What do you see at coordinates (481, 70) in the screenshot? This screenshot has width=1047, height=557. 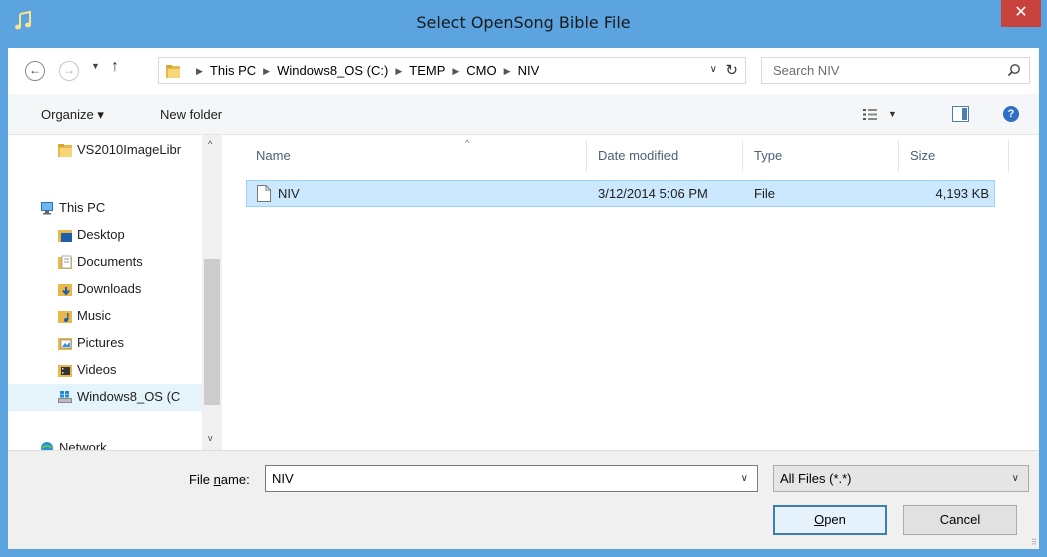 I see `breadcrumb-item: CMO` at bounding box center [481, 70].